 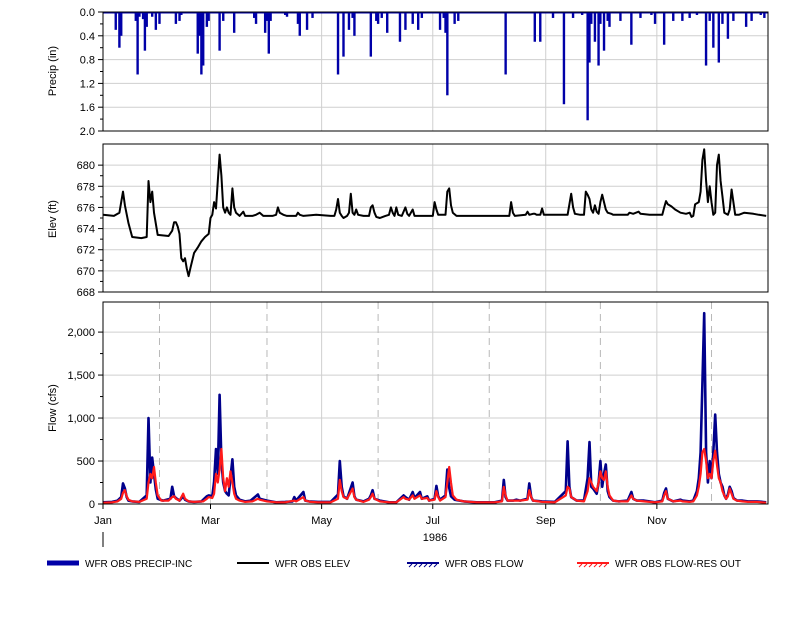 I want to click on elev-ytick-label: 670, so click(x=86, y=272).